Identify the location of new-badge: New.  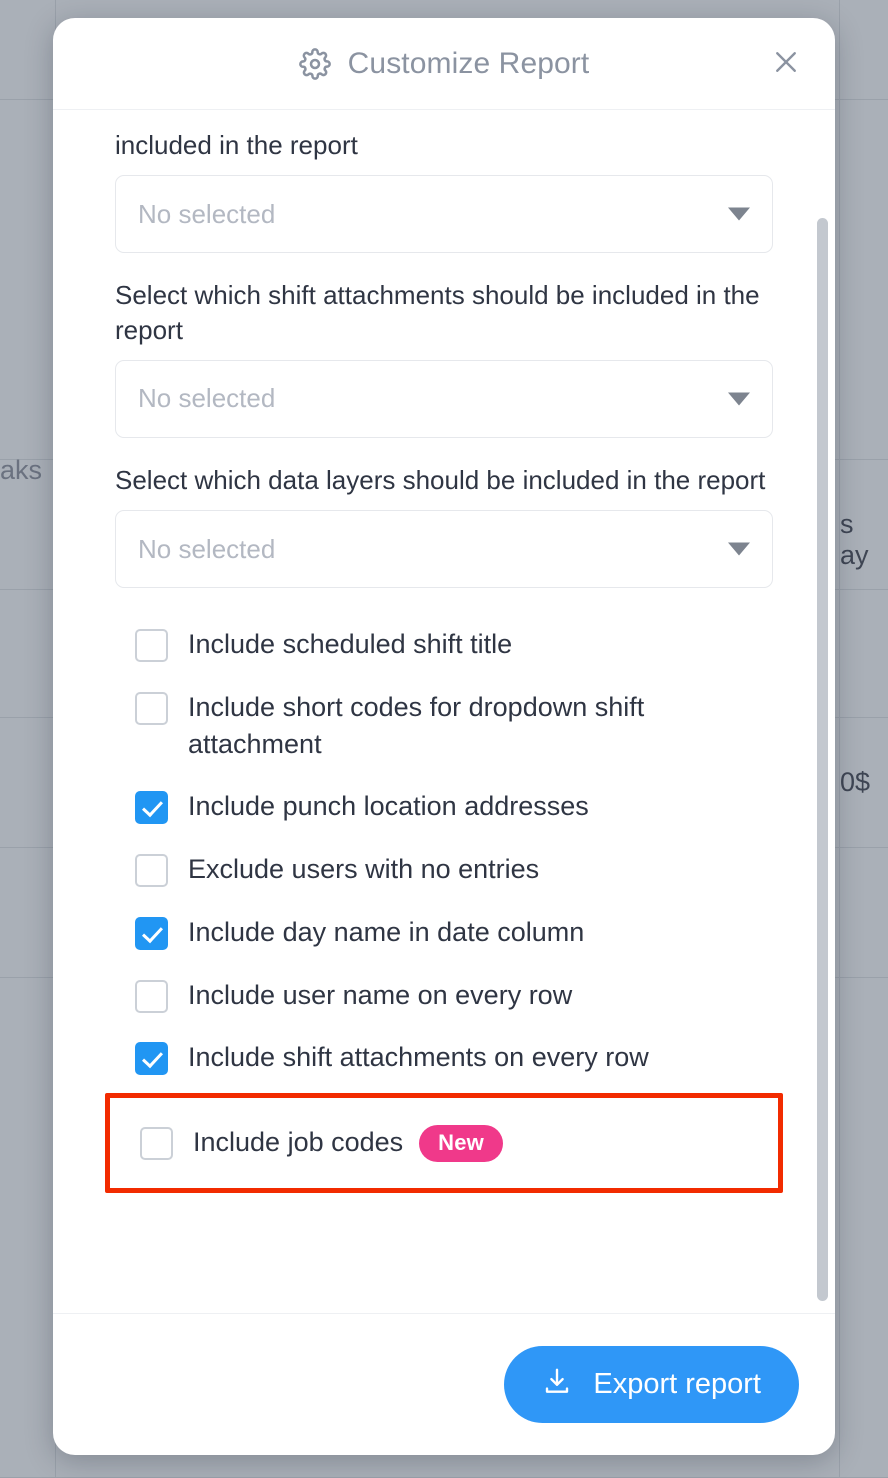
(461, 1144).